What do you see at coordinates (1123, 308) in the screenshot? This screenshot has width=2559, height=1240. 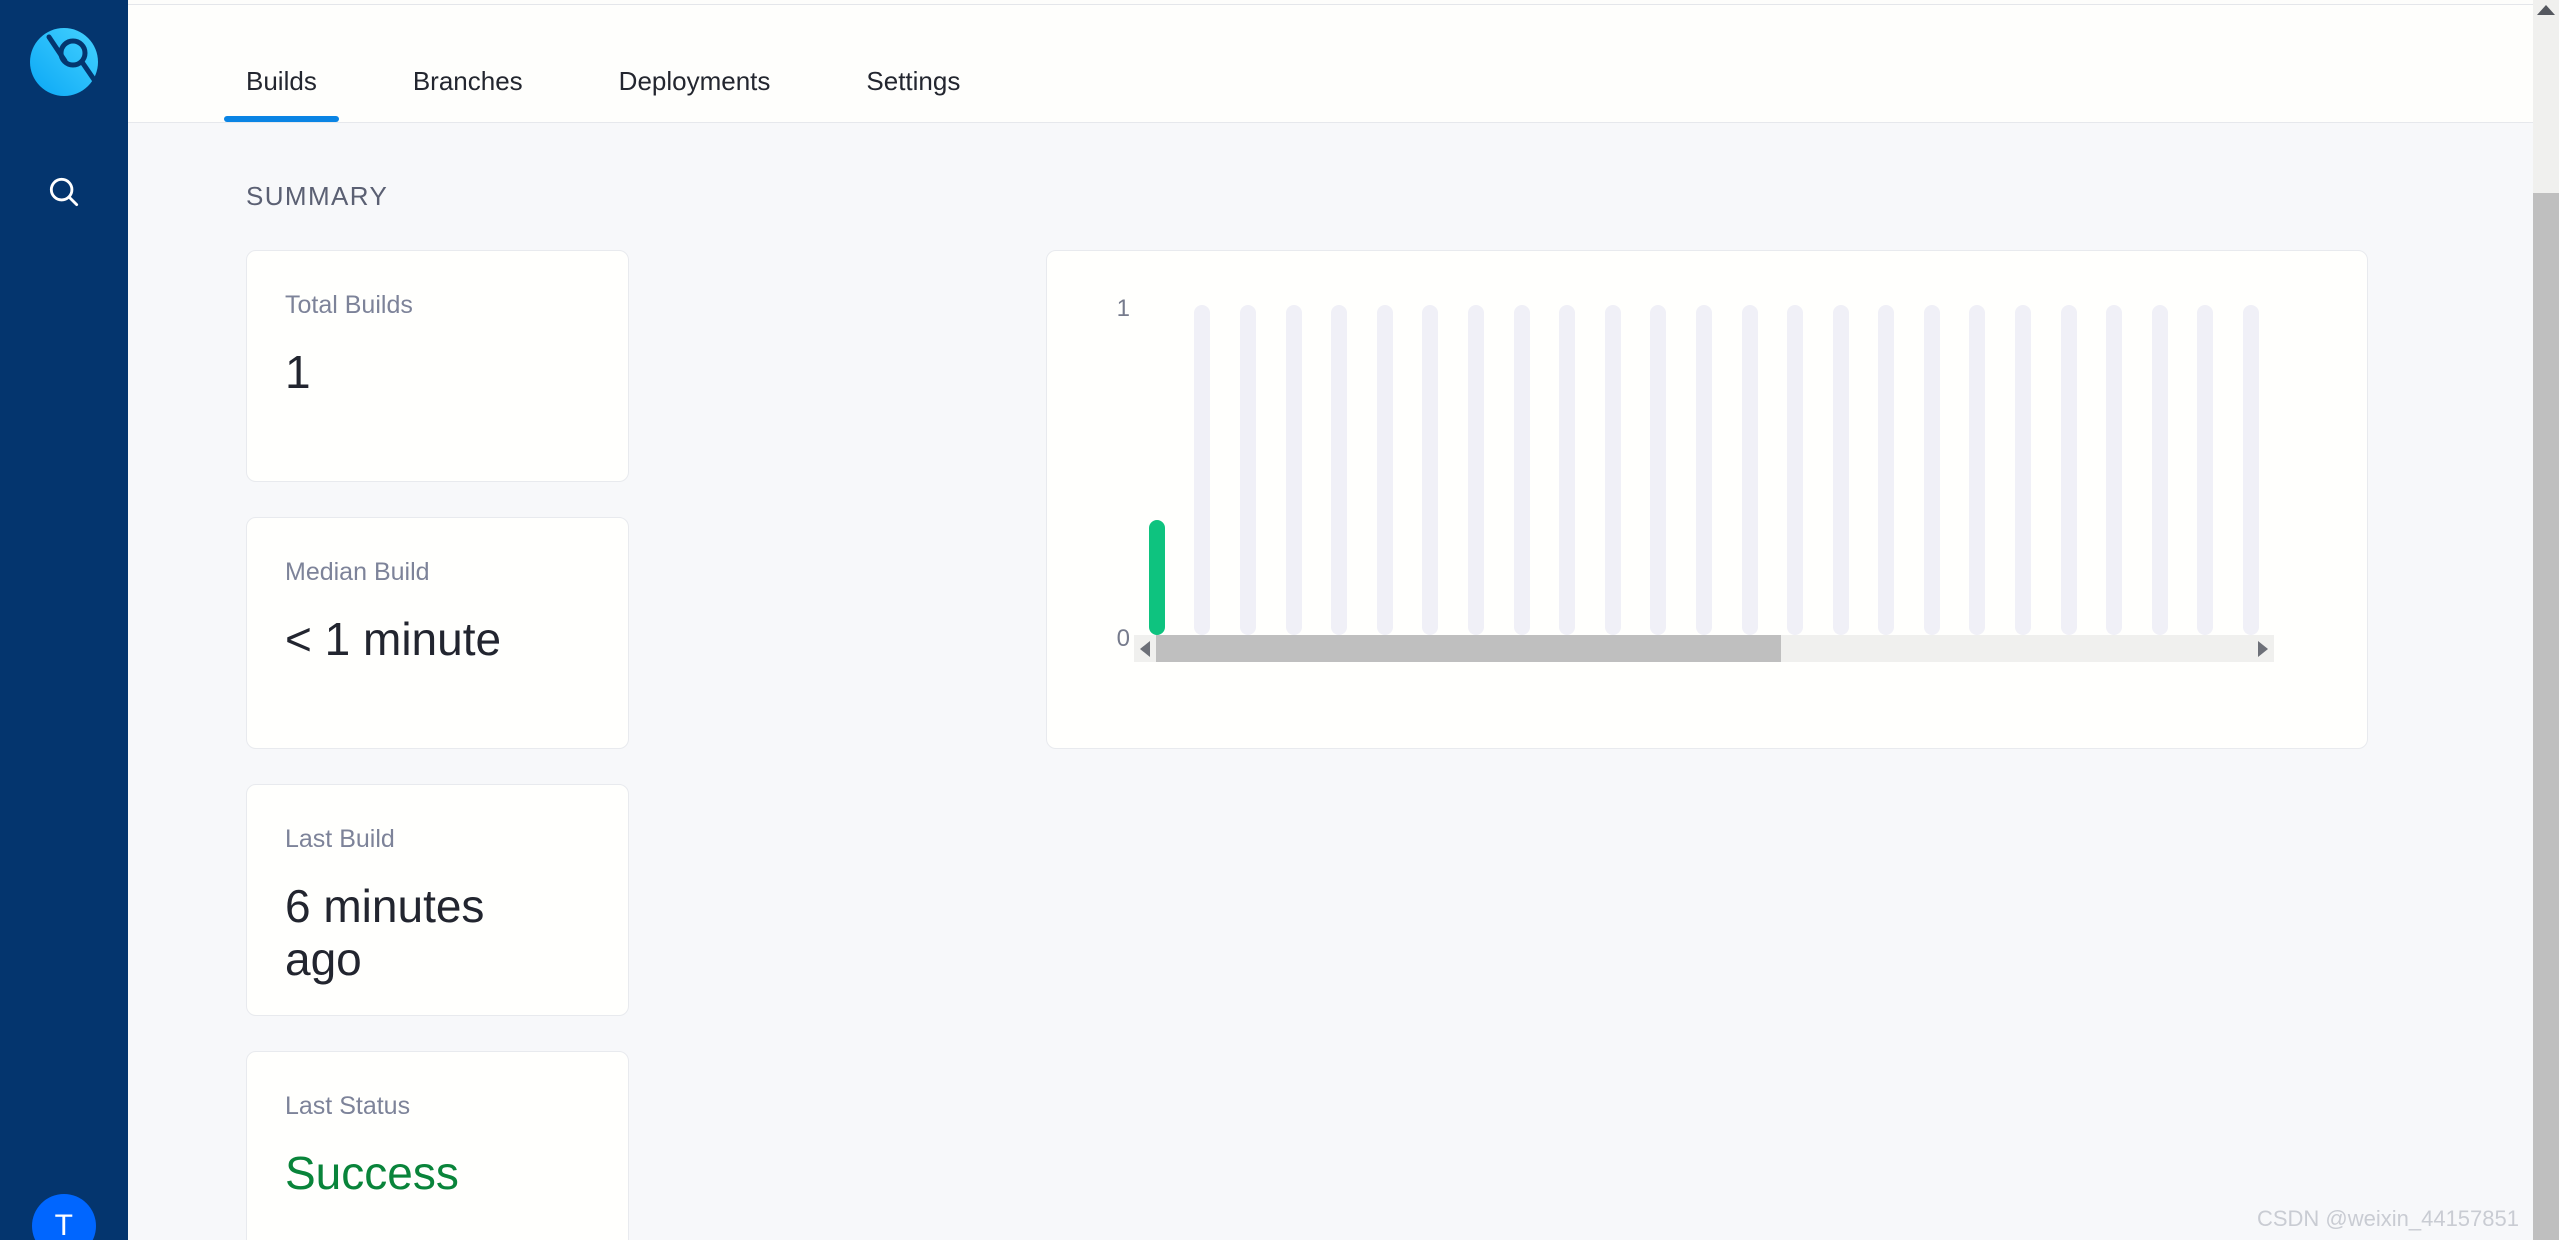 I see `y-axis-tick-top: 1` at bounding box center [1123, 308].